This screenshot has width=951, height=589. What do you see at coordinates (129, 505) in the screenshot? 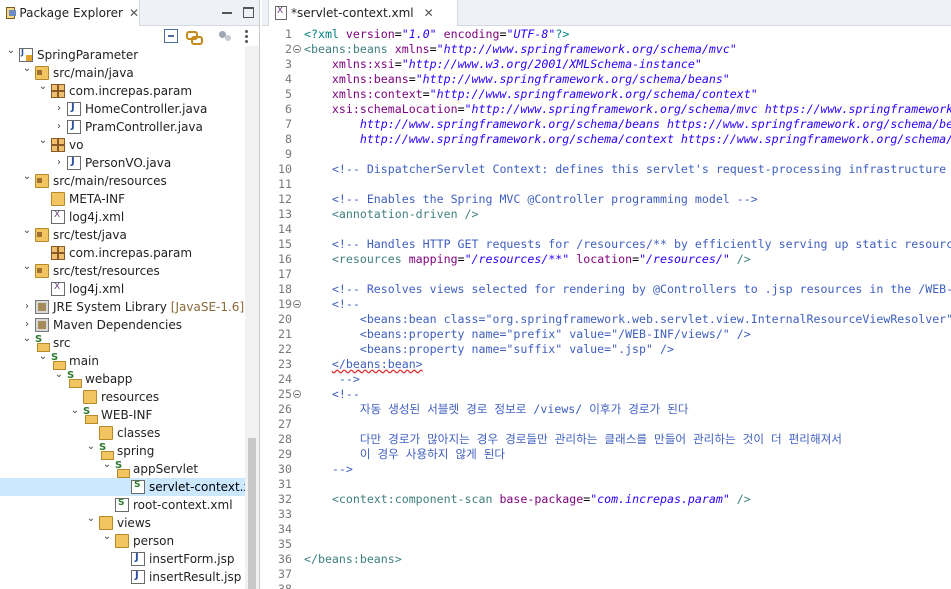
I see `tree-item: root-context.xml` at bounding box center [129, 505].